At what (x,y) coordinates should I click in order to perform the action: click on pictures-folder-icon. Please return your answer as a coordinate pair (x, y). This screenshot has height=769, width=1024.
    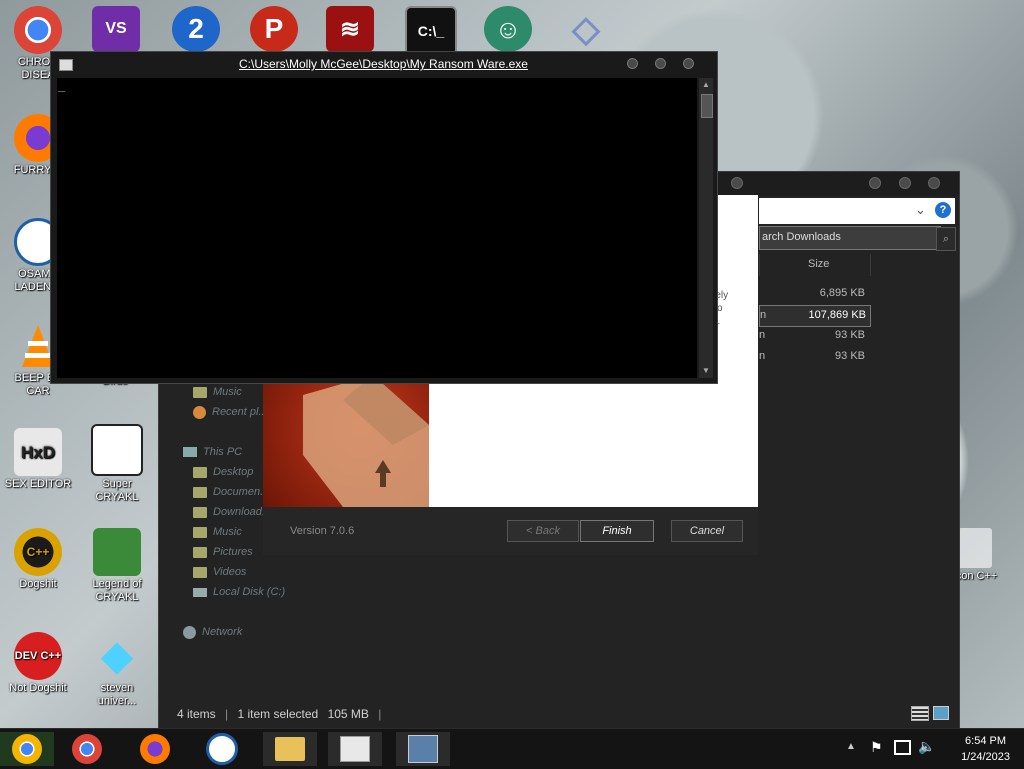
    Looking at the image, I should click on (200, 552).